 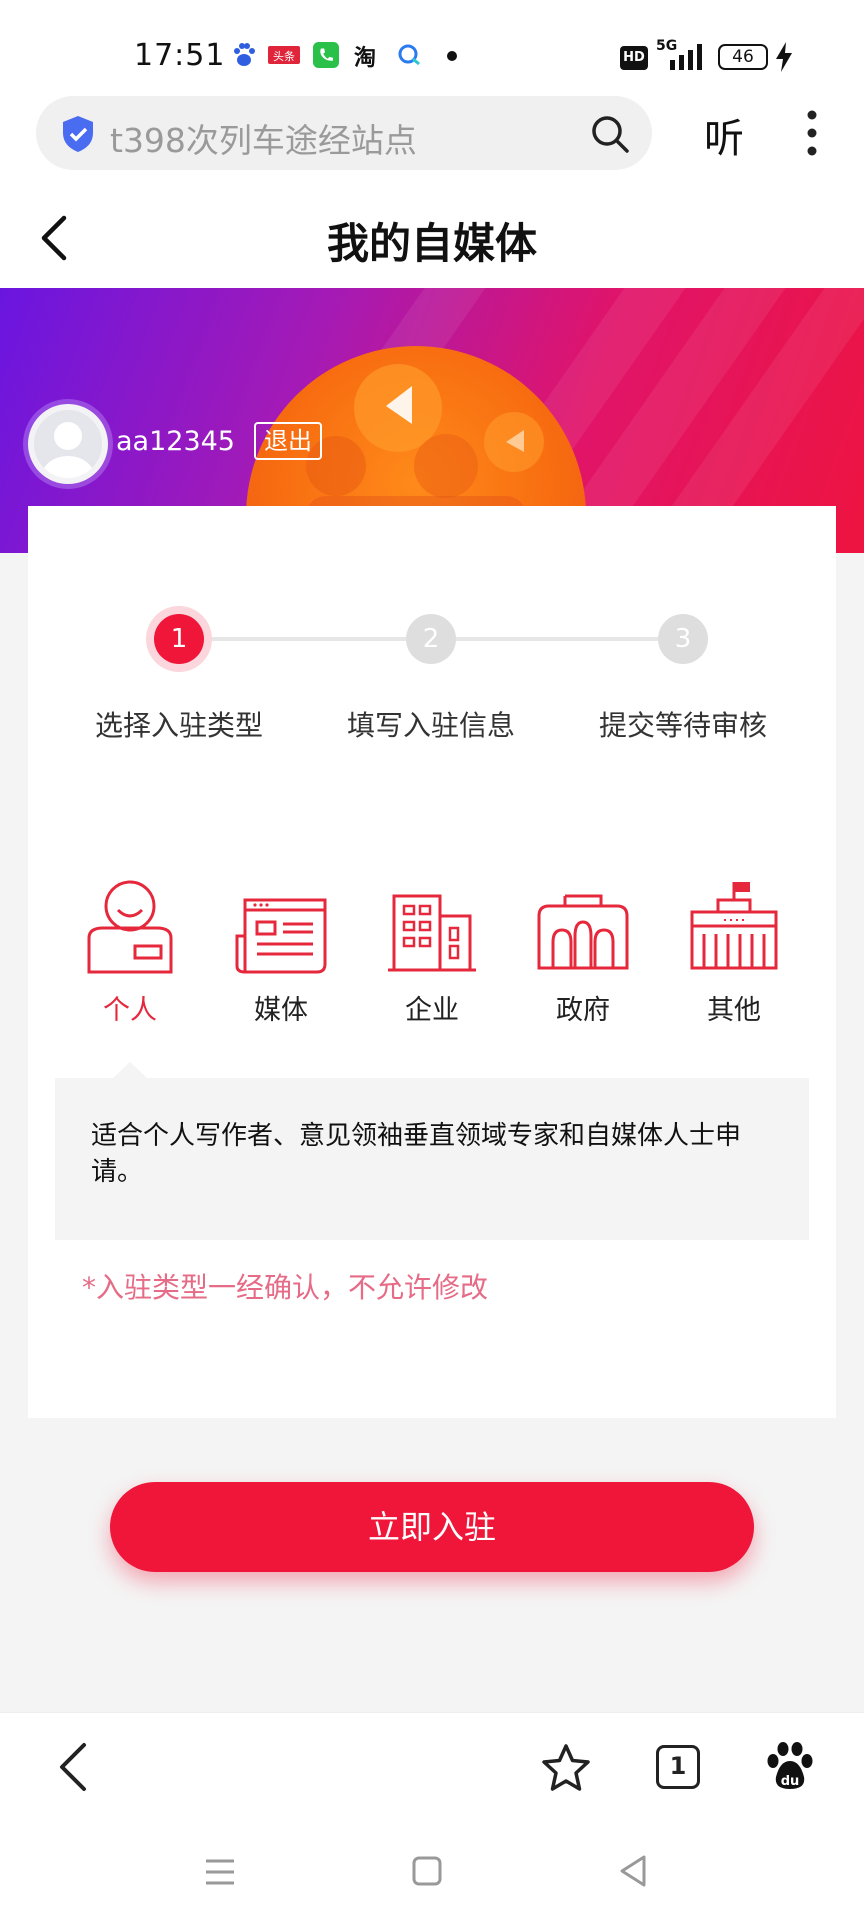 I want to click on person-icon, so click(x=130, y=927).